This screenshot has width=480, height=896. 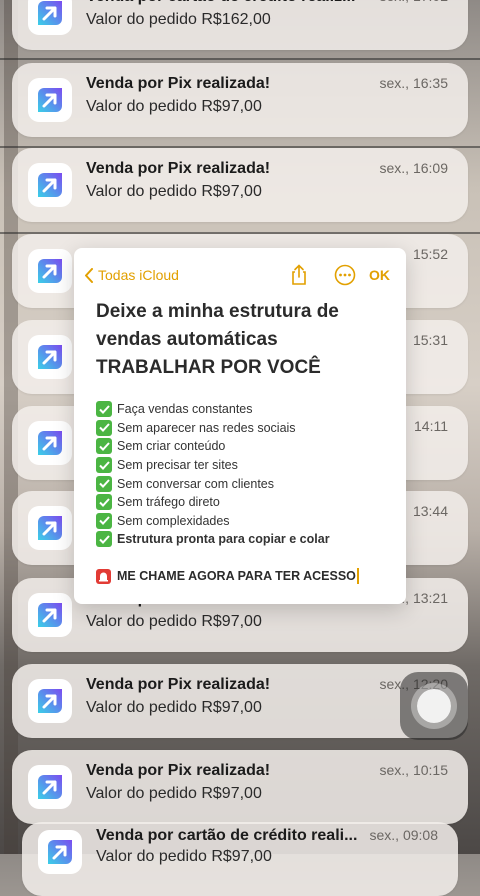 What do you see at coordinates (430, 511) in the screenshot?
I see `notification-time: 13:44` at bounding box center [430, 511].